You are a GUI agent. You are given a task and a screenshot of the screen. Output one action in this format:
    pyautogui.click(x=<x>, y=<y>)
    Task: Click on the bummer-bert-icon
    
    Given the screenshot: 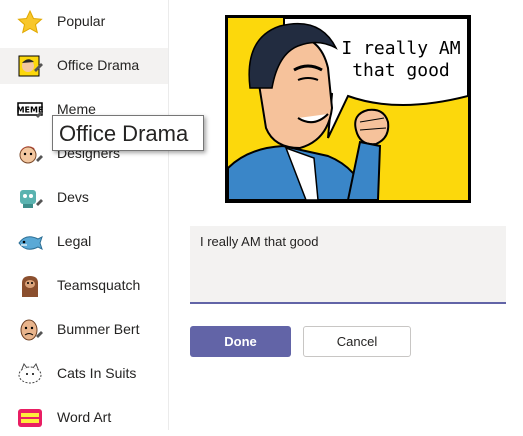 What is the action you would take?
    pyautogui.click(x=30, y=330)
    